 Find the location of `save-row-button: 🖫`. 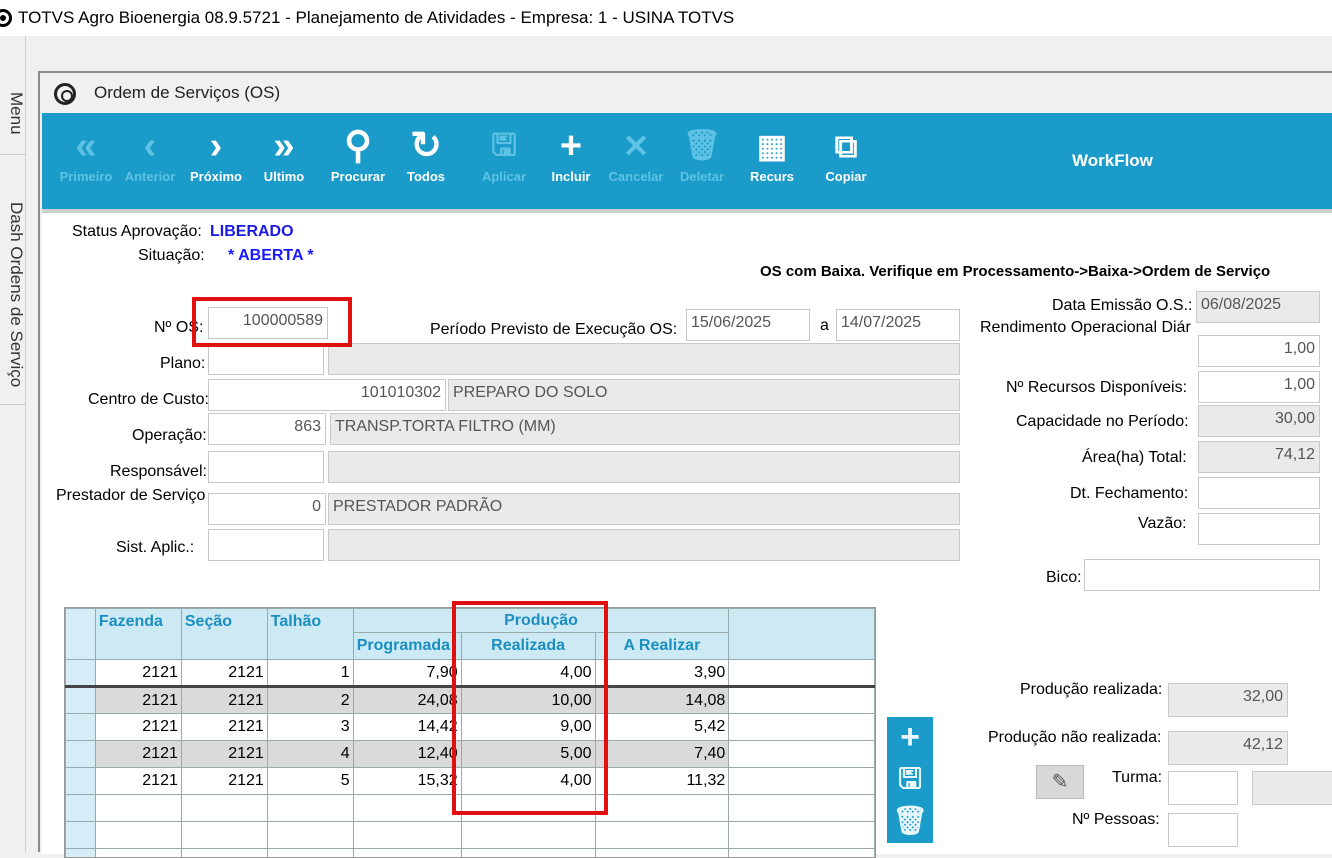

save-row-button: 🖫 is located at coordinates (910, 780).